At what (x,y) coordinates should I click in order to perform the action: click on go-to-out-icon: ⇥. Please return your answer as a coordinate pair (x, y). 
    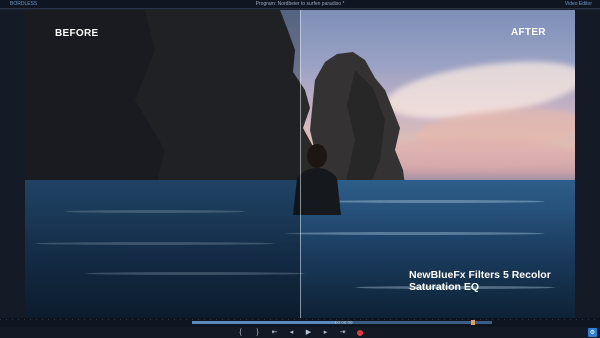
    Looking at the image, I should click on (342, 332).